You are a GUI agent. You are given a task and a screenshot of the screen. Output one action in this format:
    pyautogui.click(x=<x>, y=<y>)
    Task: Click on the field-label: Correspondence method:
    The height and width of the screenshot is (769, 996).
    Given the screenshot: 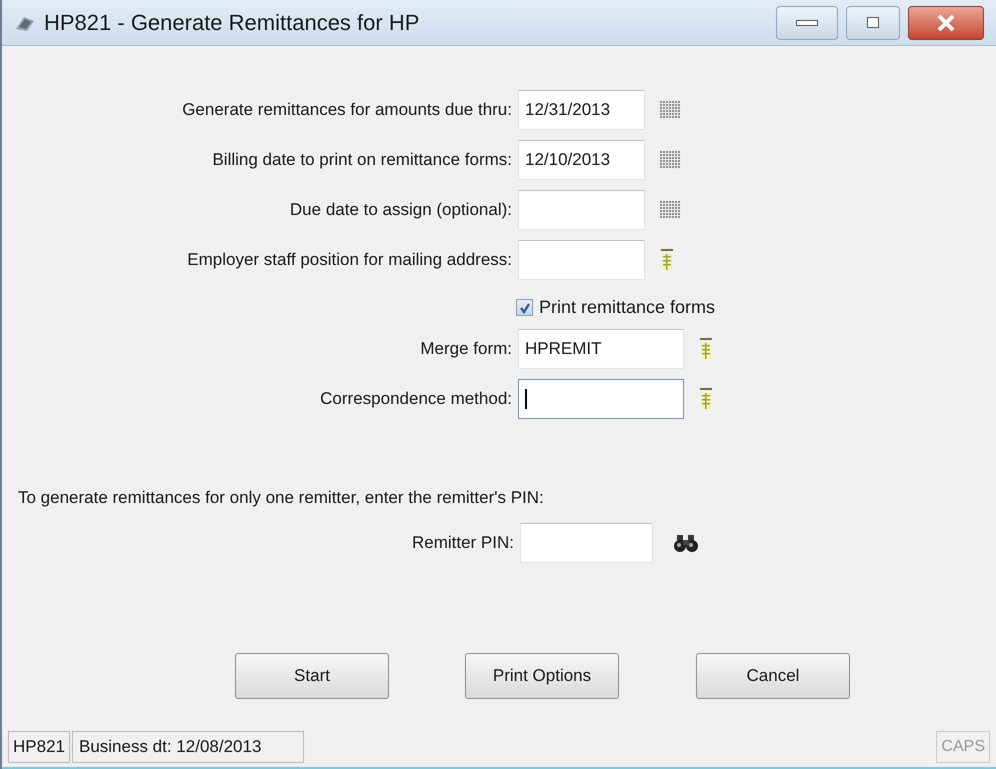 What is the action you would take?
    pyautogui.click(x=415, y=399)
    